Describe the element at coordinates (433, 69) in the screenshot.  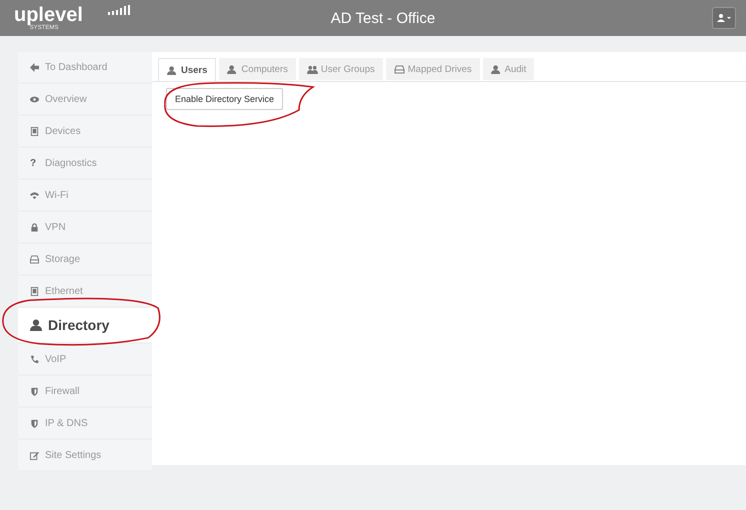
I see `tab: Mapped Drives` at that location.